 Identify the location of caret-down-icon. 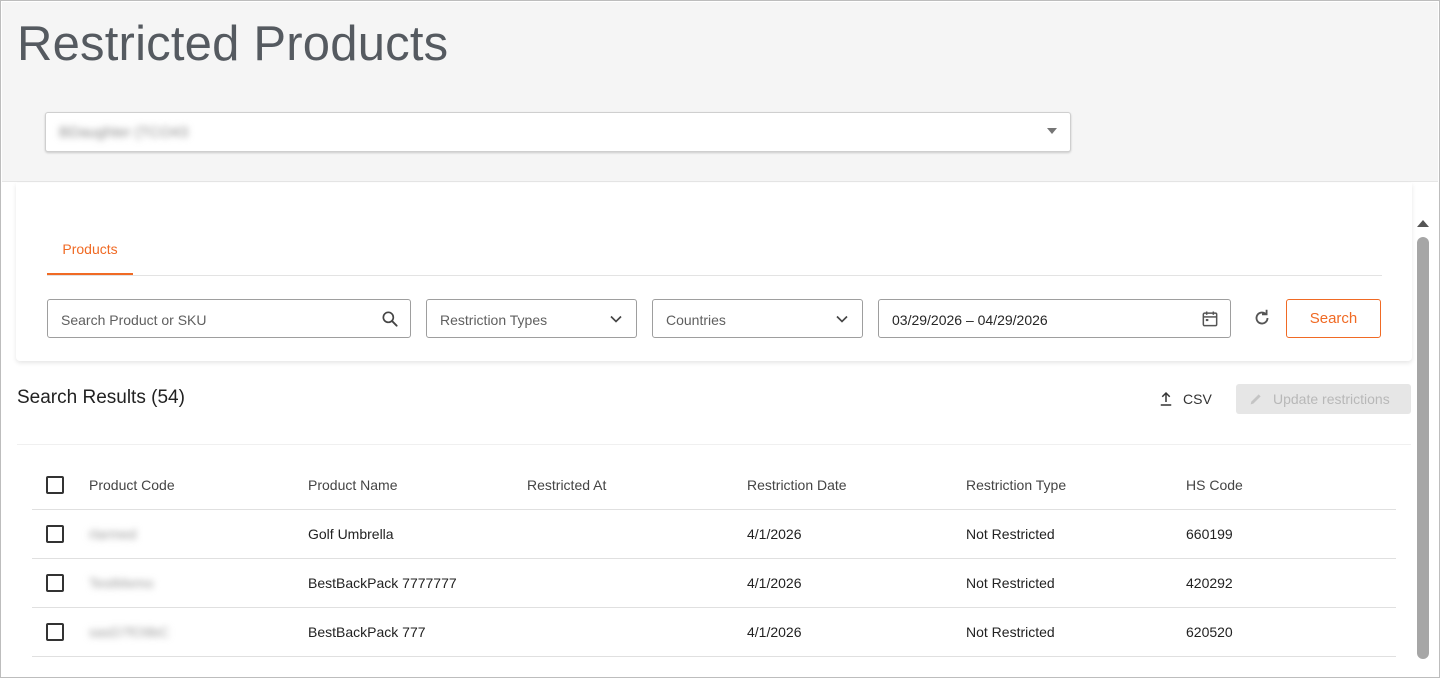
(1052, 131).